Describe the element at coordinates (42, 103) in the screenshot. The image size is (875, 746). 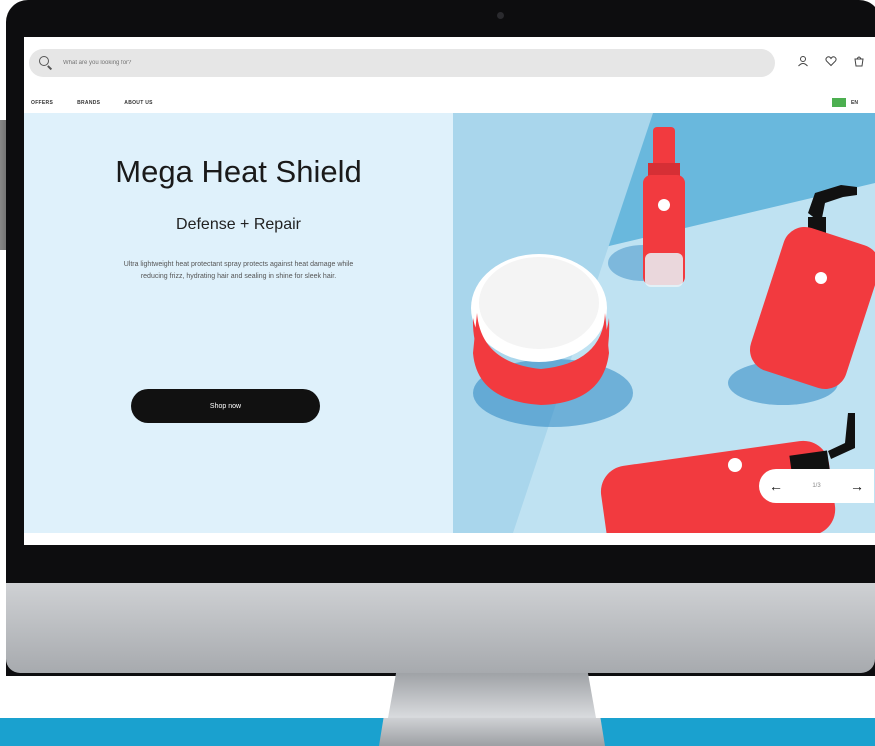
I see `nav-offers: OFFERS` at that location.